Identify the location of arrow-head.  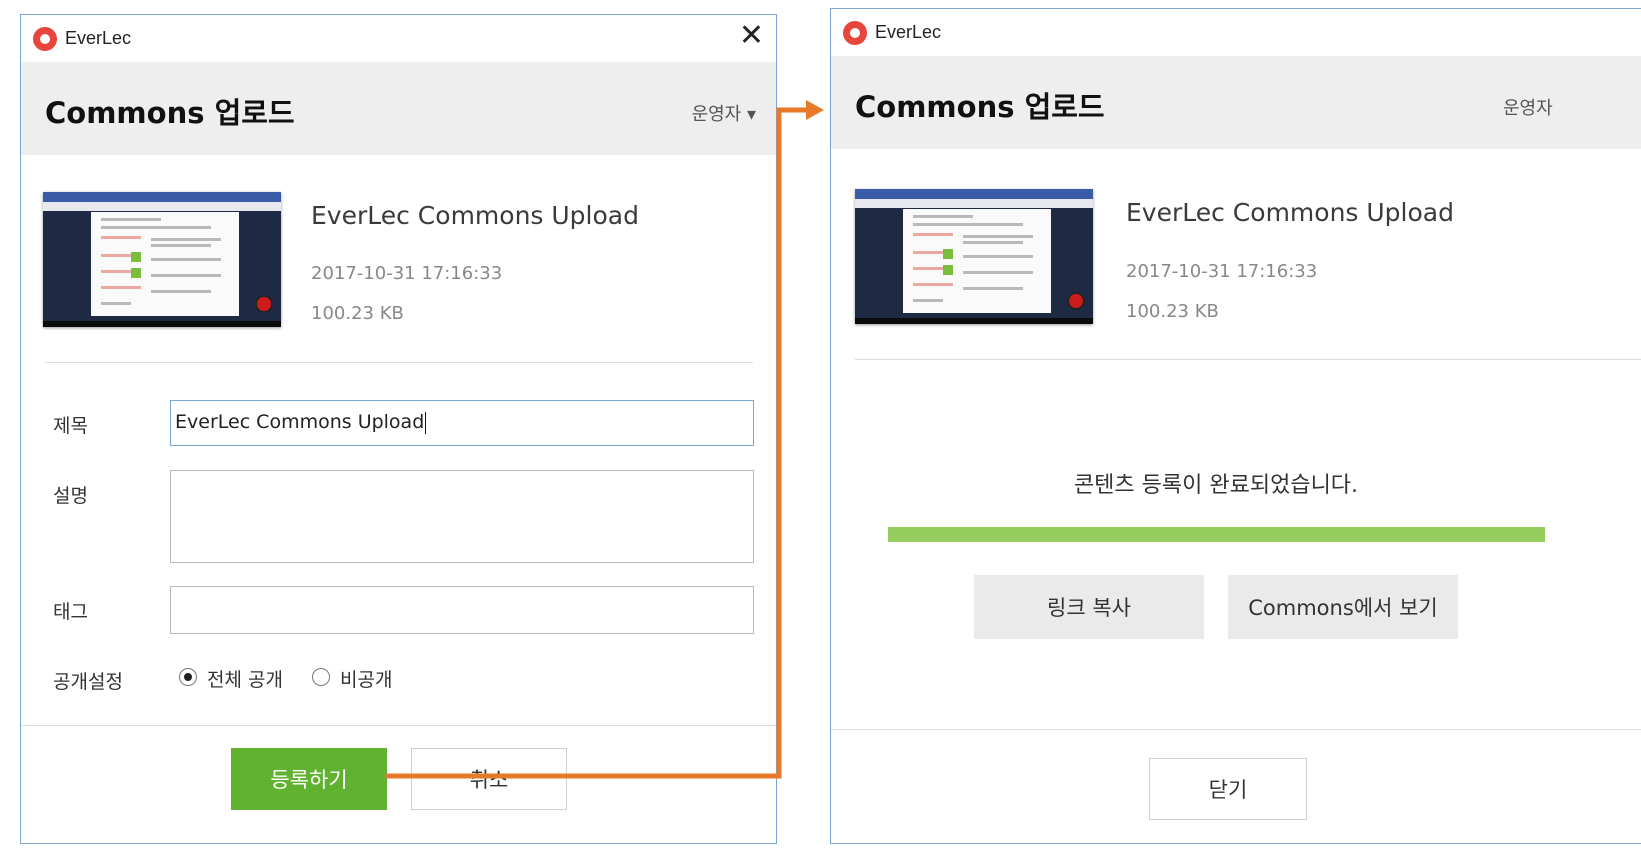
(815, 110).